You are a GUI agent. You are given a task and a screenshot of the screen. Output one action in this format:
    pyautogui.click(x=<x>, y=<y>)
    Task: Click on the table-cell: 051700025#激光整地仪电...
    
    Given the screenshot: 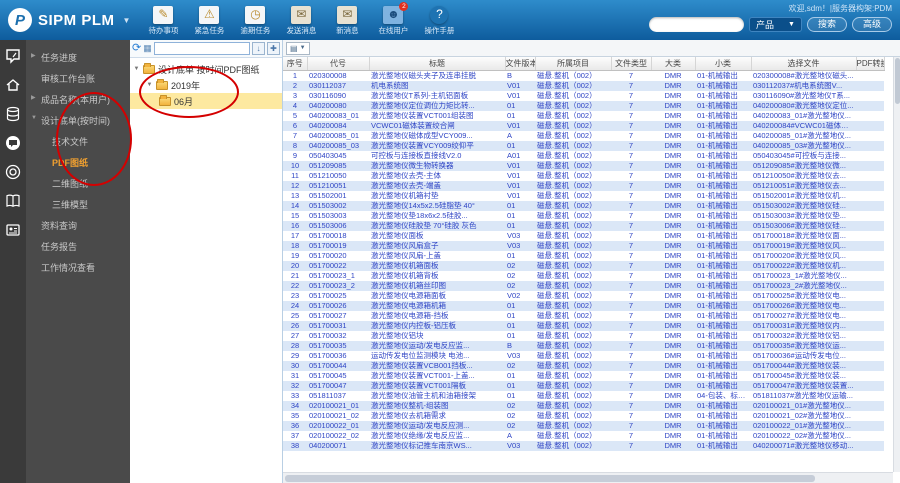 What is the action you would take?
    pyautogui.click(x=803, y=296)
    